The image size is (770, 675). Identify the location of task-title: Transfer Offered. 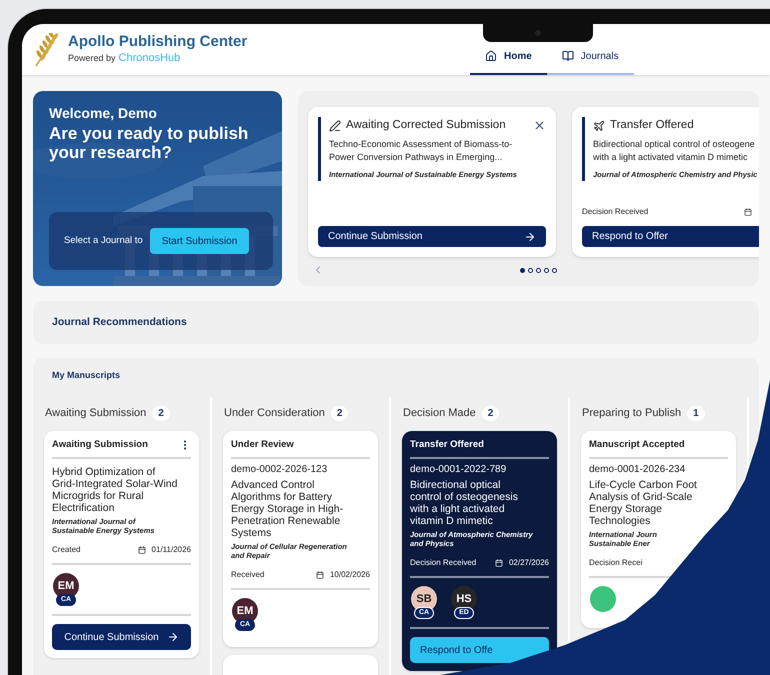
(652, 125).